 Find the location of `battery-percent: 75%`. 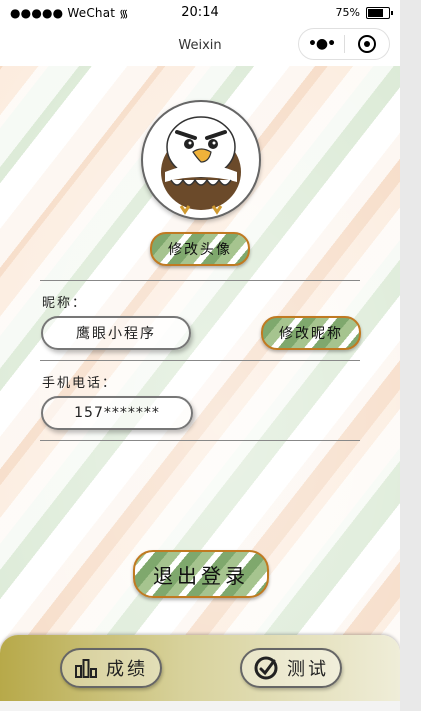

battery-percent: 75% is located at coordinates (347, 12).